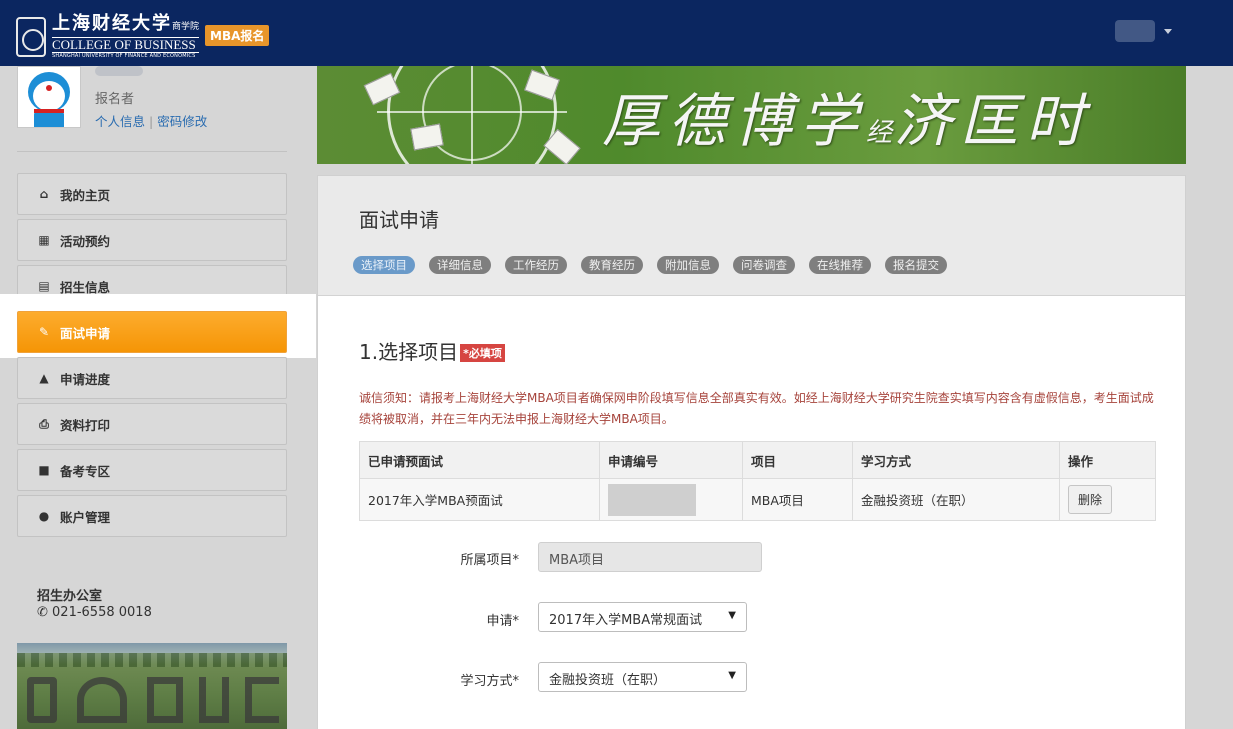 The image size is (1233, 729). Describe the element at coordinates (384, 265) in the screenshot. I see `step-select-program: 选择项目` at that location.